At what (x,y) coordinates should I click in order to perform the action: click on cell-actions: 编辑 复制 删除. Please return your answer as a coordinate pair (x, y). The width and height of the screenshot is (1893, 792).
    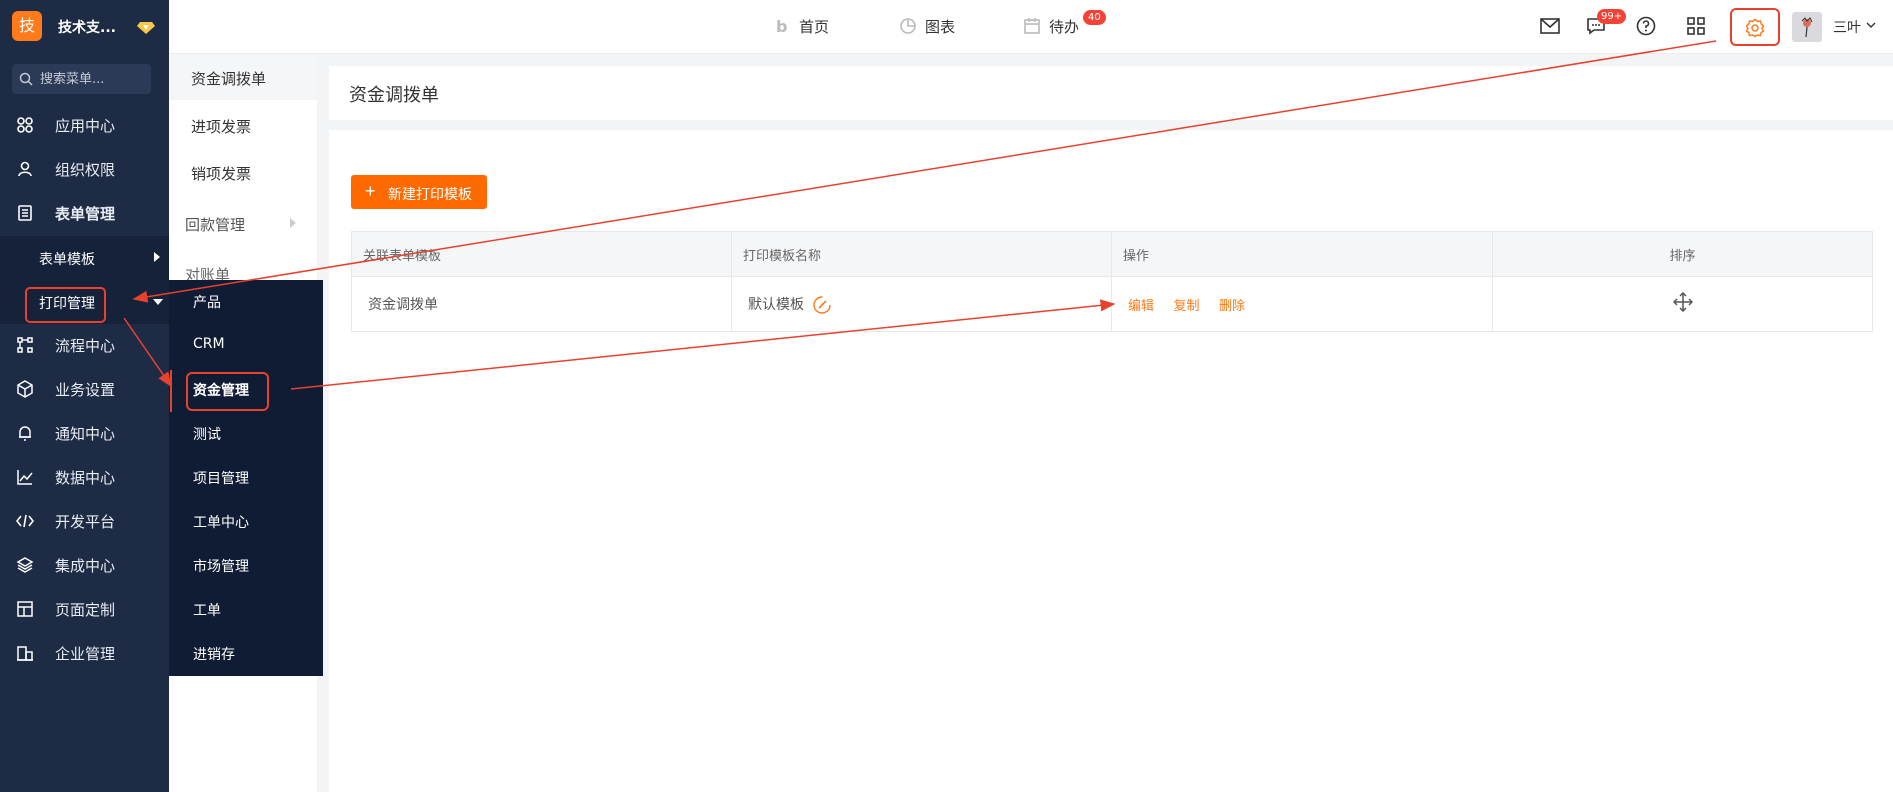
    Looking at the image, I should click on (1302, 304).